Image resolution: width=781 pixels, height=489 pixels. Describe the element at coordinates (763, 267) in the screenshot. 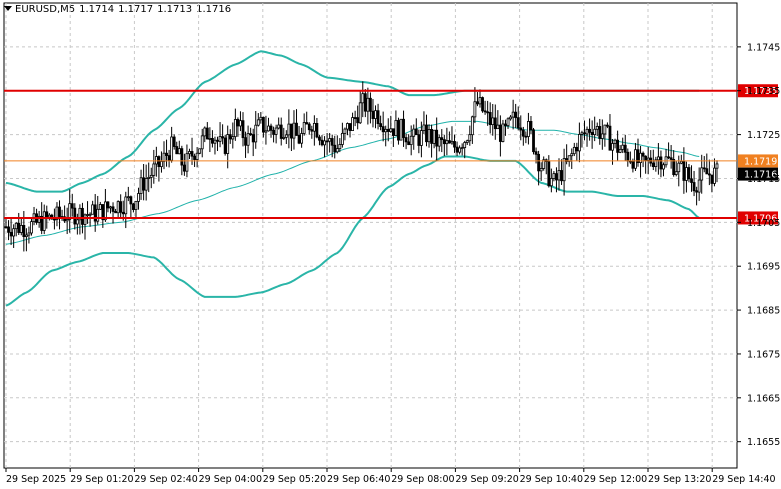

I see `y-tick-label: 1.1695` at that location.